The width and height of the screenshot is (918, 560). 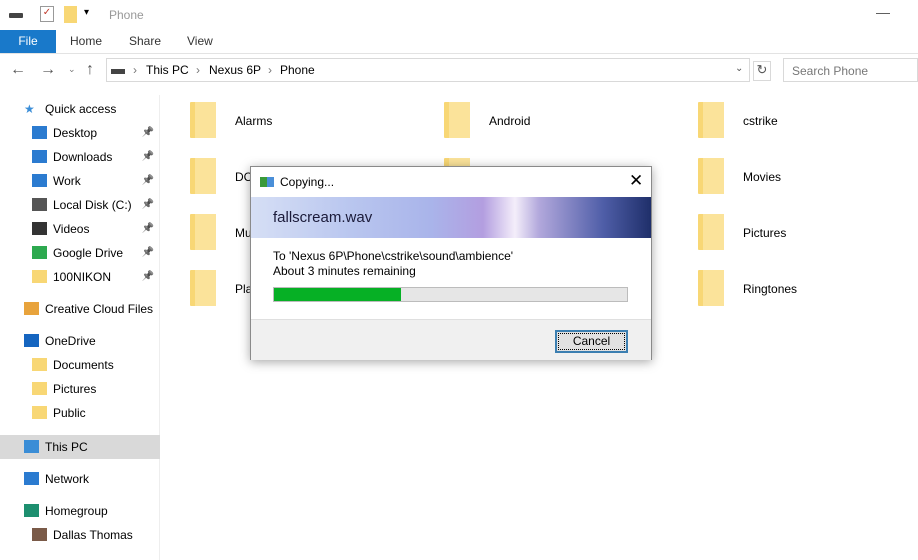 What do you see at coordinates (808, 232) in the screenshot?
I see `folder-item: Pictures` at bounding box center [808, 232].